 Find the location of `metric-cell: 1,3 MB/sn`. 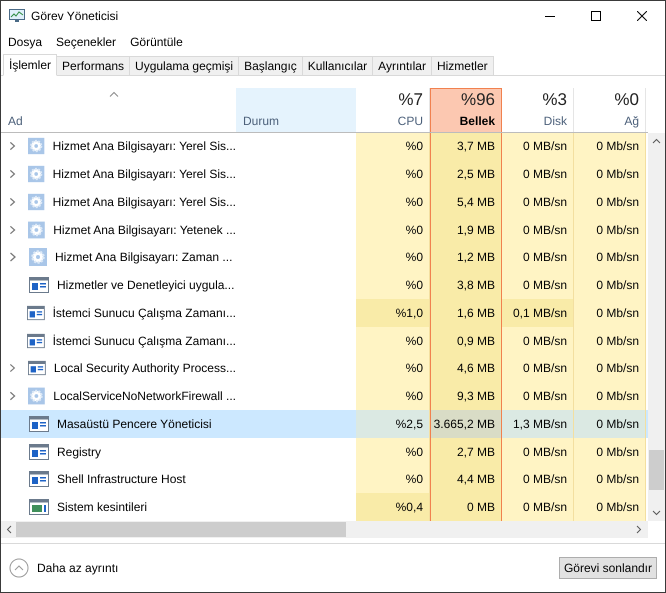

metric-cell: 1,3 MB/sn is located at coordinates (538, 424).